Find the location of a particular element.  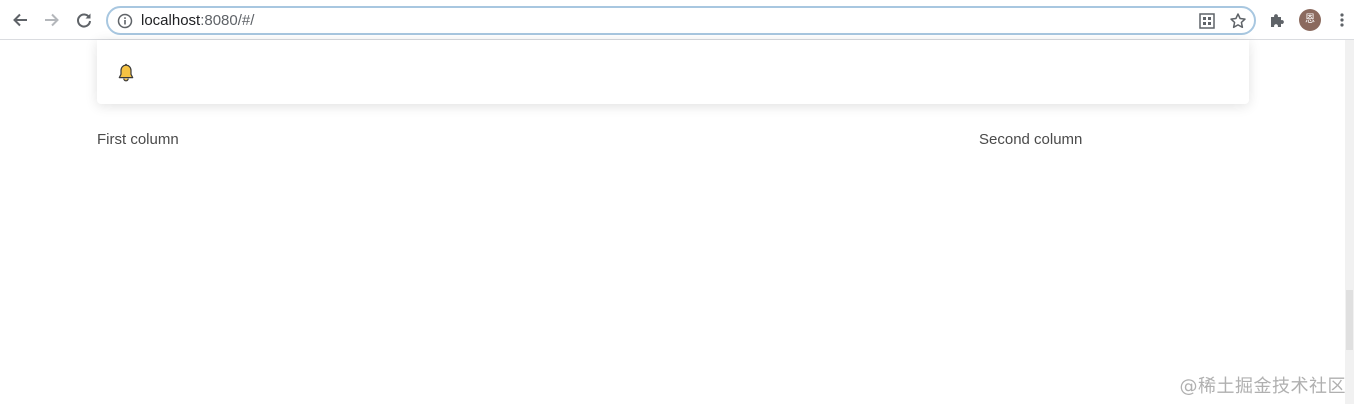

back-arrow-icon is located at coordinates (20, 20).